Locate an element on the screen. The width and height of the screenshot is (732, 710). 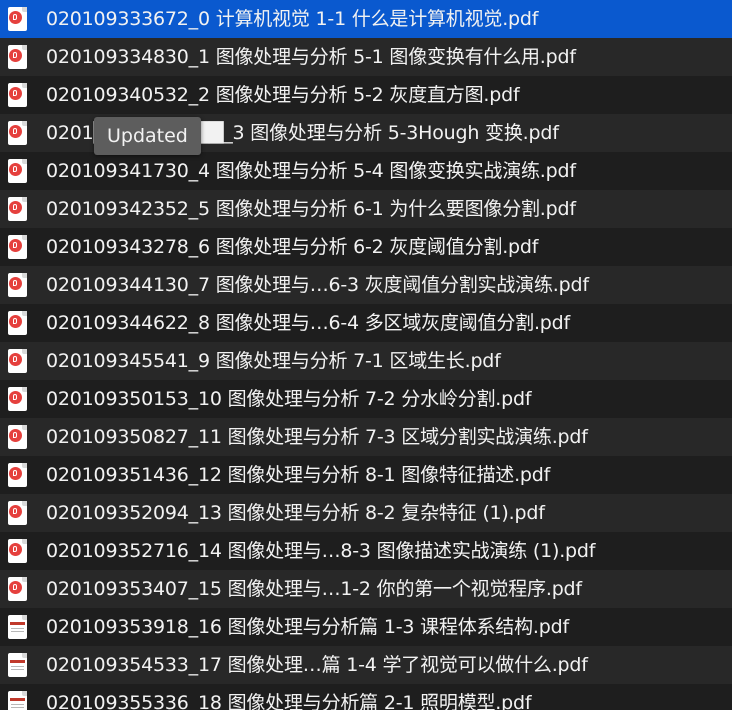
file-name: 020109351436_12 图像处理与分析 8-1 图像特征描述.pdf is located at coordinates (298, 475).